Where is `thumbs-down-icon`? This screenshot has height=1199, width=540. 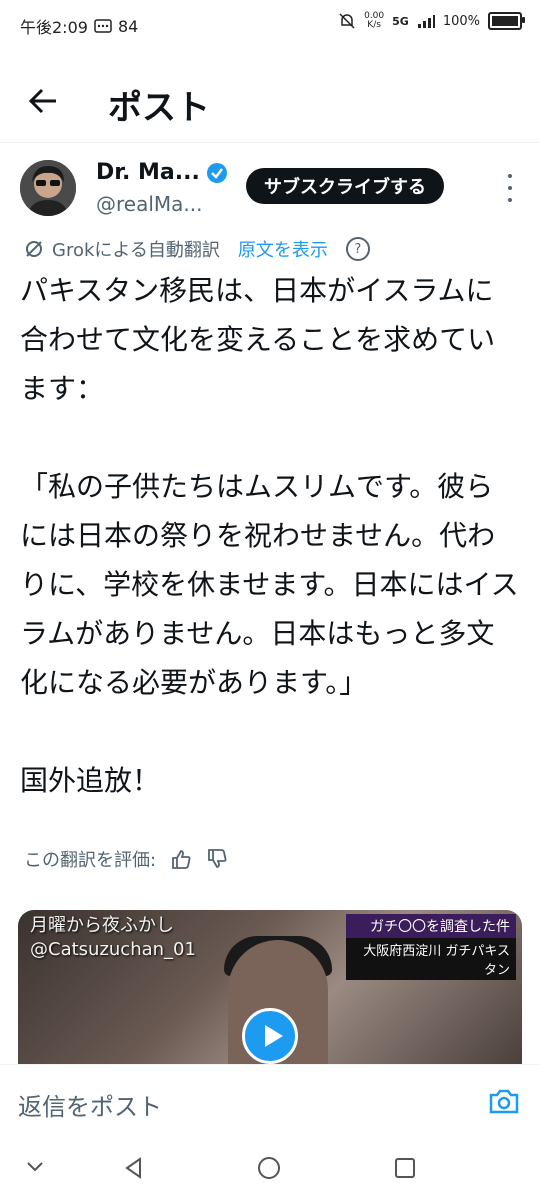
thumbs-down-icon is located at coordinates (217, 859).